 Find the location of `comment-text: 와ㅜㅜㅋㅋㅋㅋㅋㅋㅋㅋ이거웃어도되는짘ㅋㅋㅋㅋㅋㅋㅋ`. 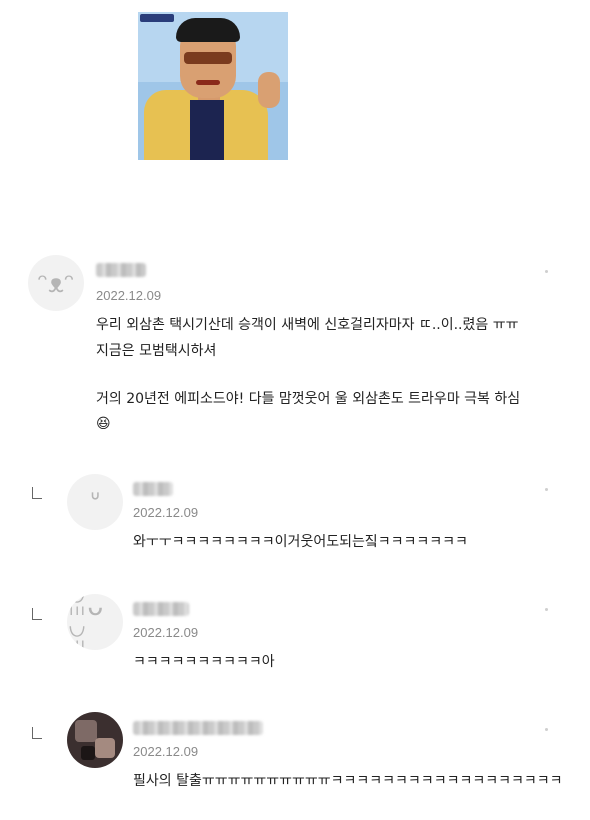

comment-text: 와ㅜㅜㅋㅋㅋㅋㅋㅋㅋㅋ이거웃어도되는짘ㅋㅋㅋㅋㅋㅋㅋ is located at coordinates (300, 542).